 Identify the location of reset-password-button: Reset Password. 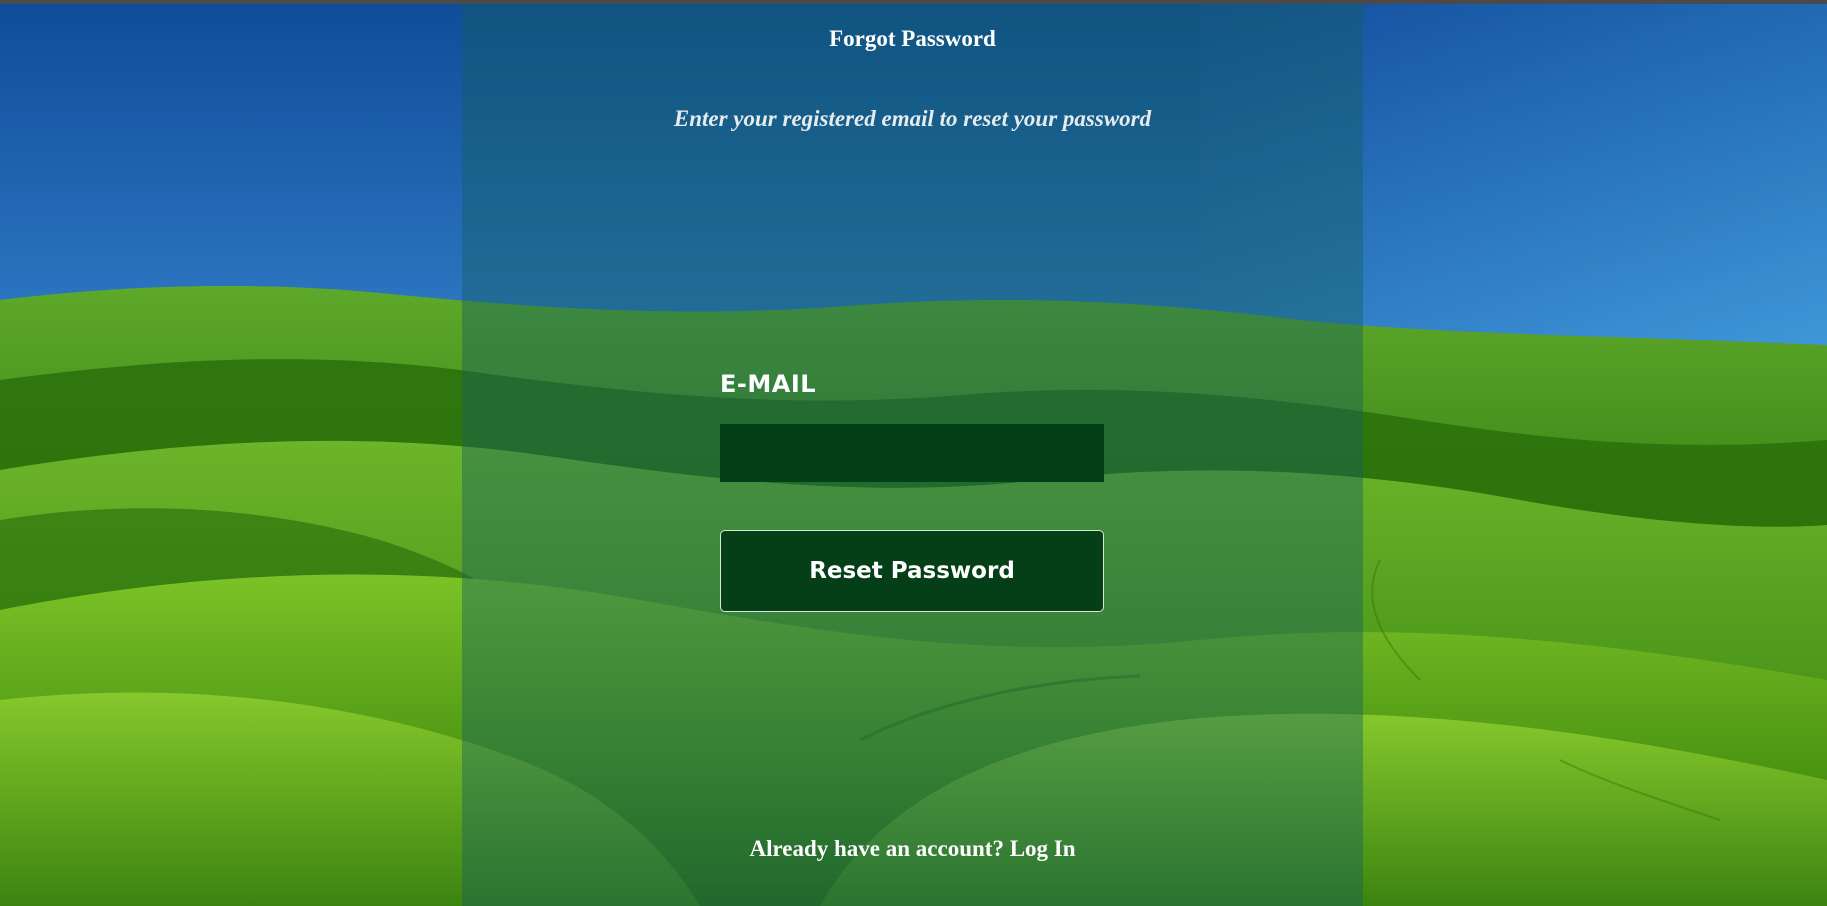
(912, 571).